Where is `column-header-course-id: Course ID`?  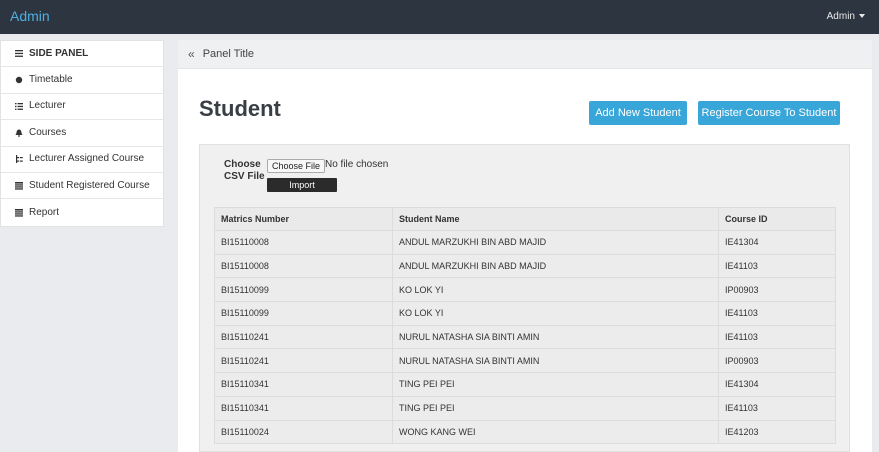 column-header-course-id: Course ID is located at coordinates (777, 219).